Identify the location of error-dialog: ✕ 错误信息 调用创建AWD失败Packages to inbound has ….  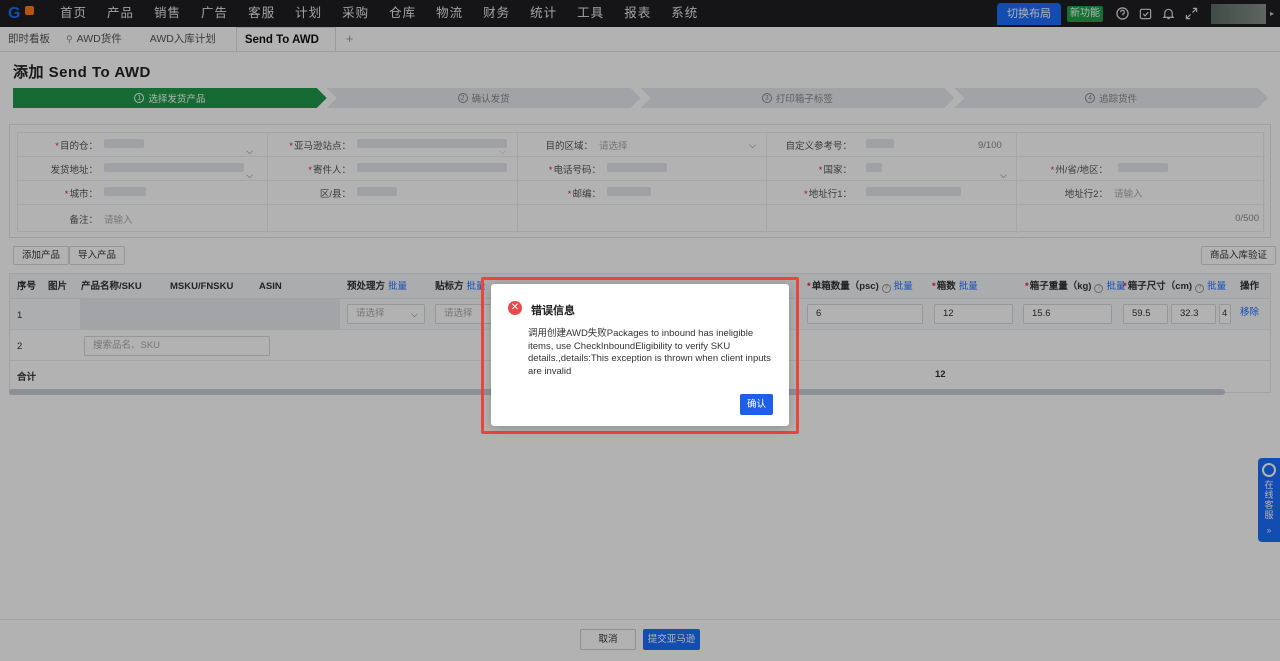
(640, 355).